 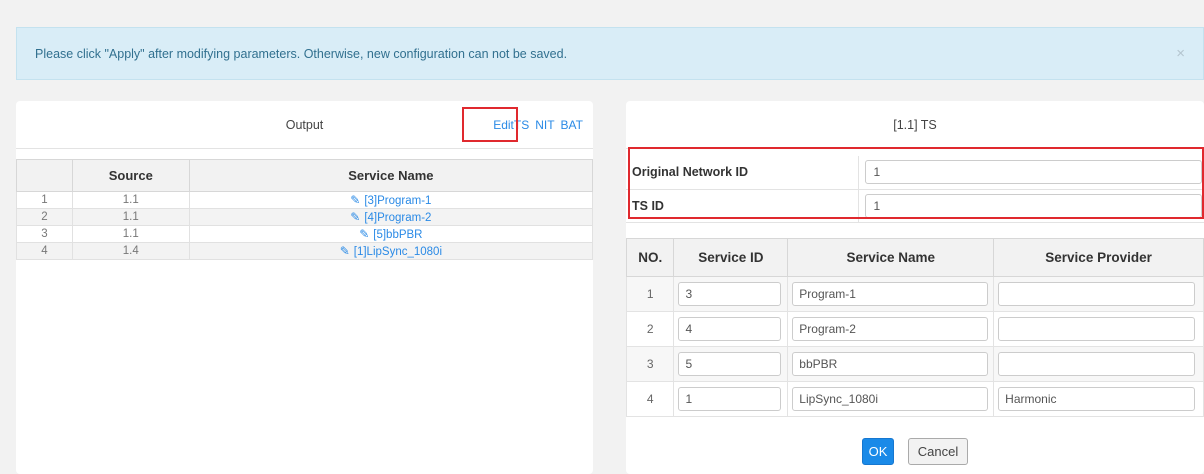 What do you see at coordinates (398, 252) in the screenshot?
I see `service-name-link: [1]LipSync_1080i` at bounding box center [398, 252].